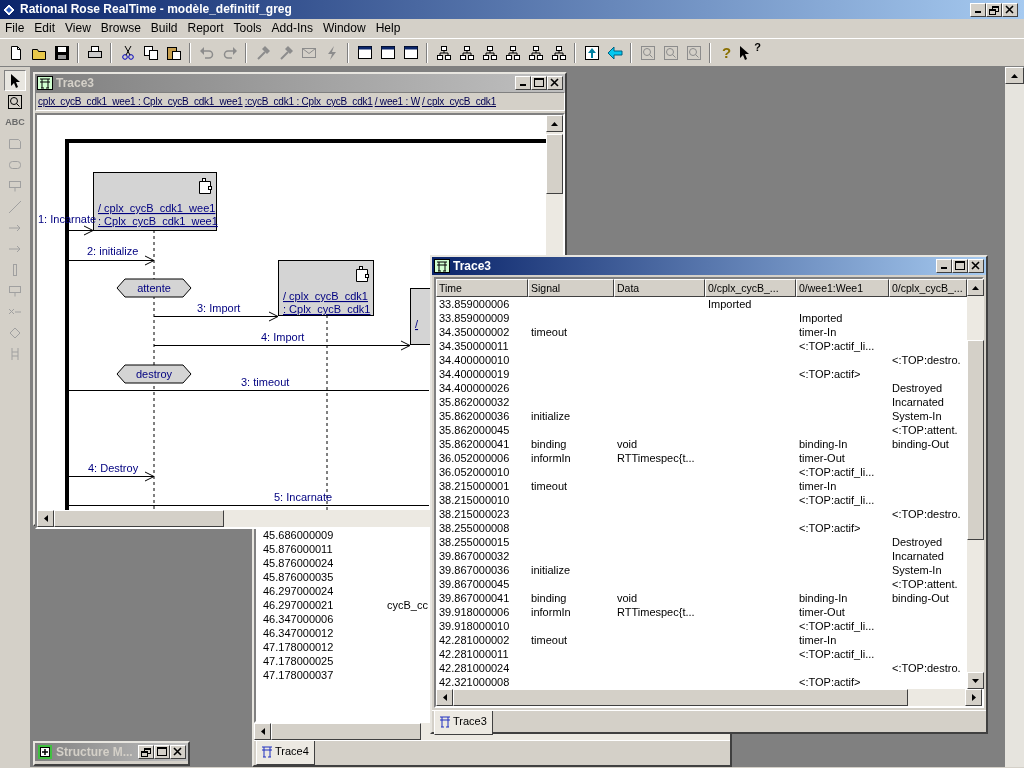 The height and width of the screenshot is (768, 1024). What do you see at coordinates (474, 682) in the screenshot?
I see `table-cell-text: 42.321000008` at bounding box center [474, 682].